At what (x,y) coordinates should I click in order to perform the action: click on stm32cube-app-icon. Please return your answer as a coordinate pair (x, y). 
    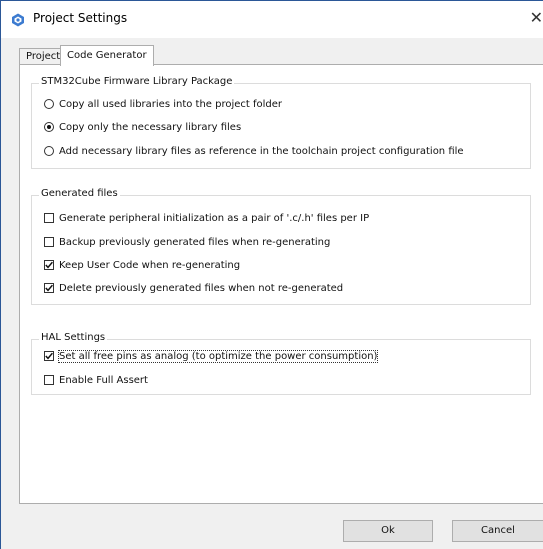
    Looking at the image, I should click on (18, 20).